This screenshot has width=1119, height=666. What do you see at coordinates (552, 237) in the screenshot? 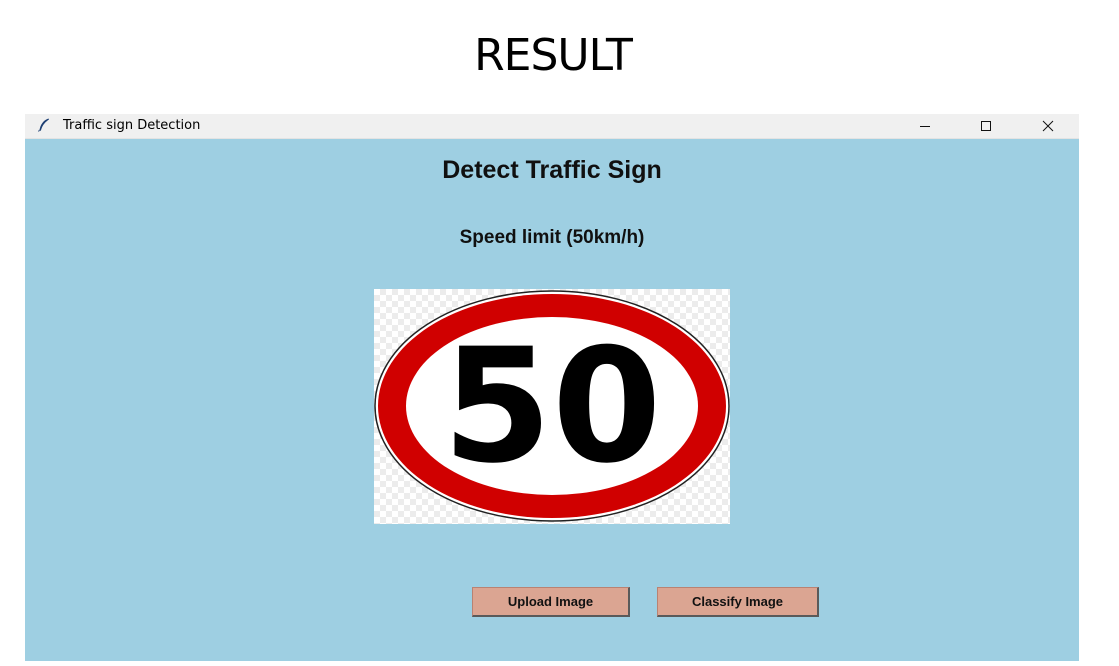
I see `classification-result: Speed limit (50km/h)` at bounding box center [552, 237].